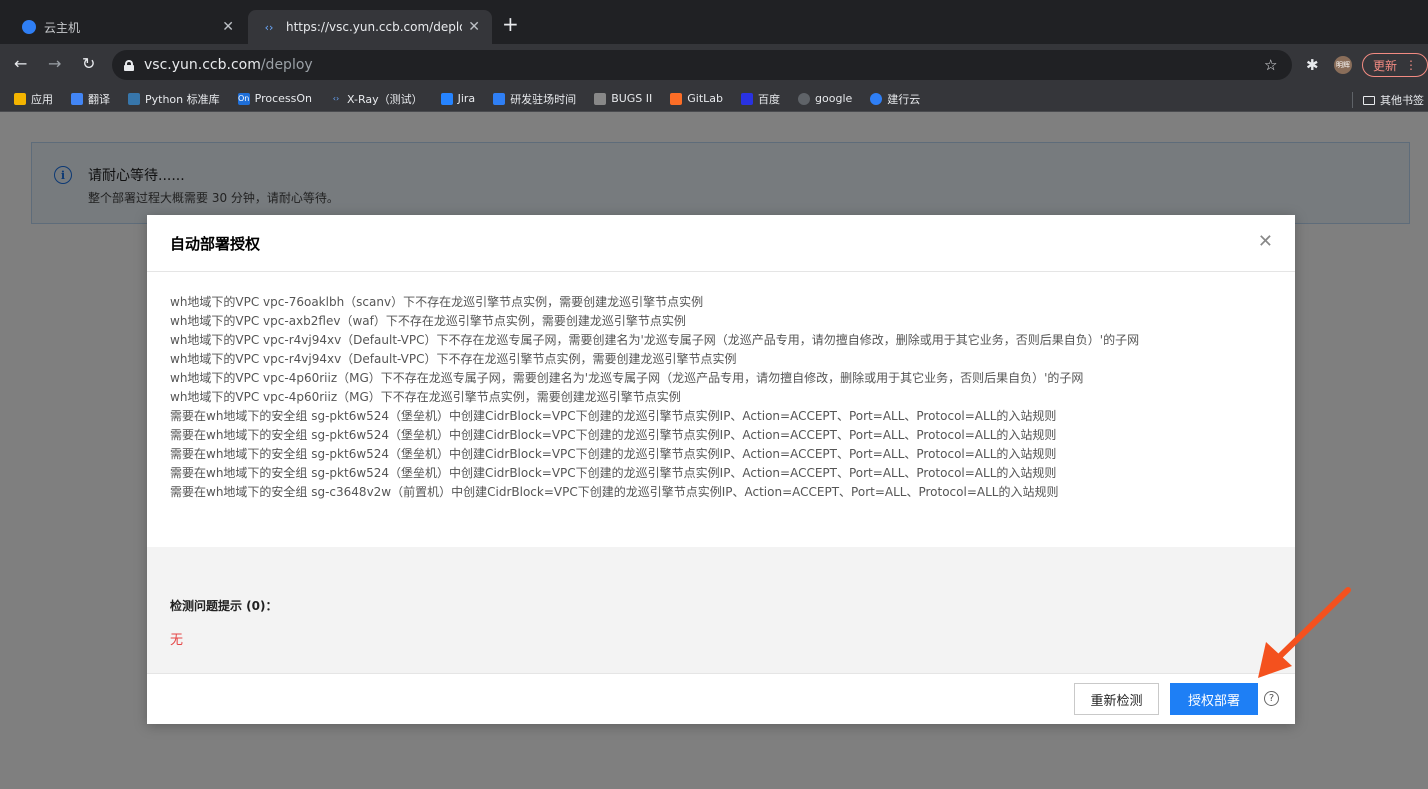 This screenshot has height=789, width=1428. I want to click on bookmark-item: 百度, so click(760, 99).